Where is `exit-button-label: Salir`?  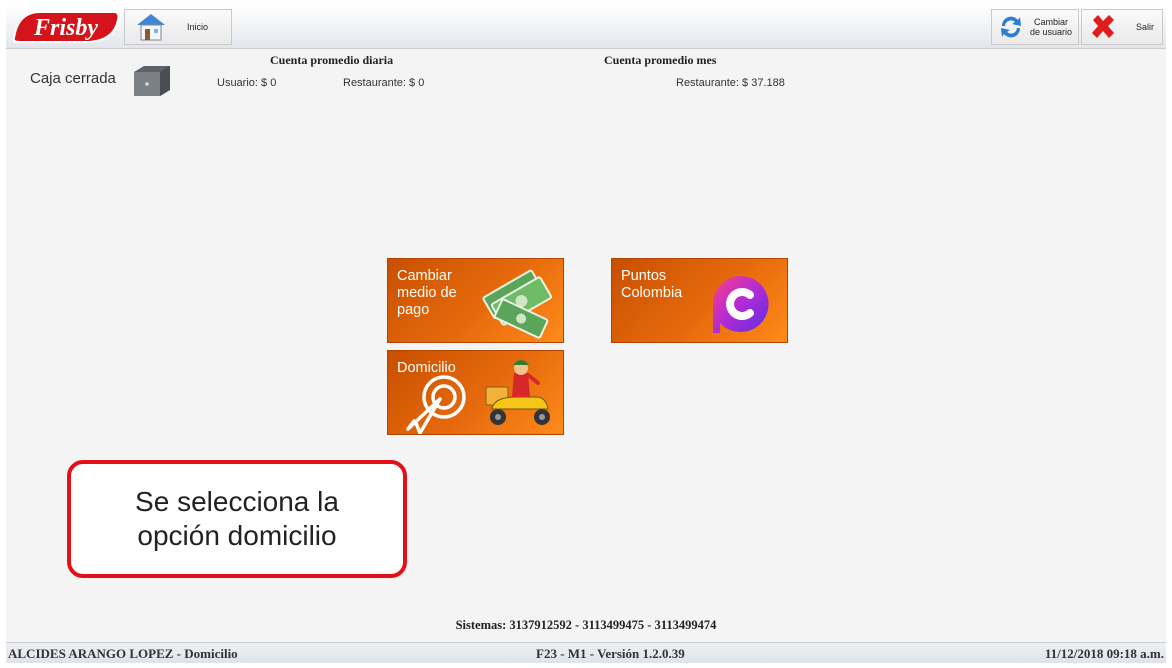
exit-button-label: Salir is located at coordinates (1145, 27).